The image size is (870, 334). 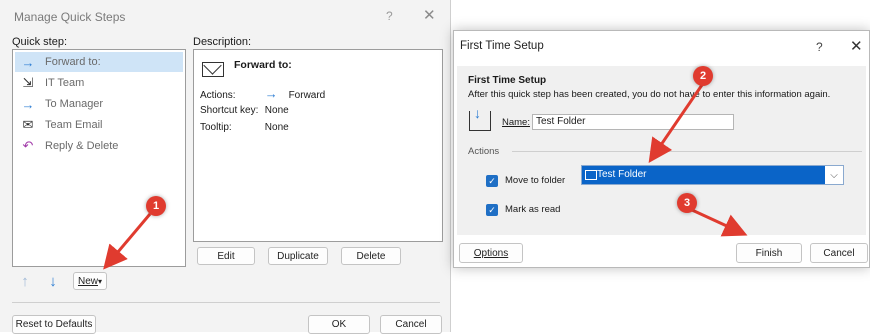 I want to click on shortcut-row: Shortcut key: None, so click(x=244, y=110).